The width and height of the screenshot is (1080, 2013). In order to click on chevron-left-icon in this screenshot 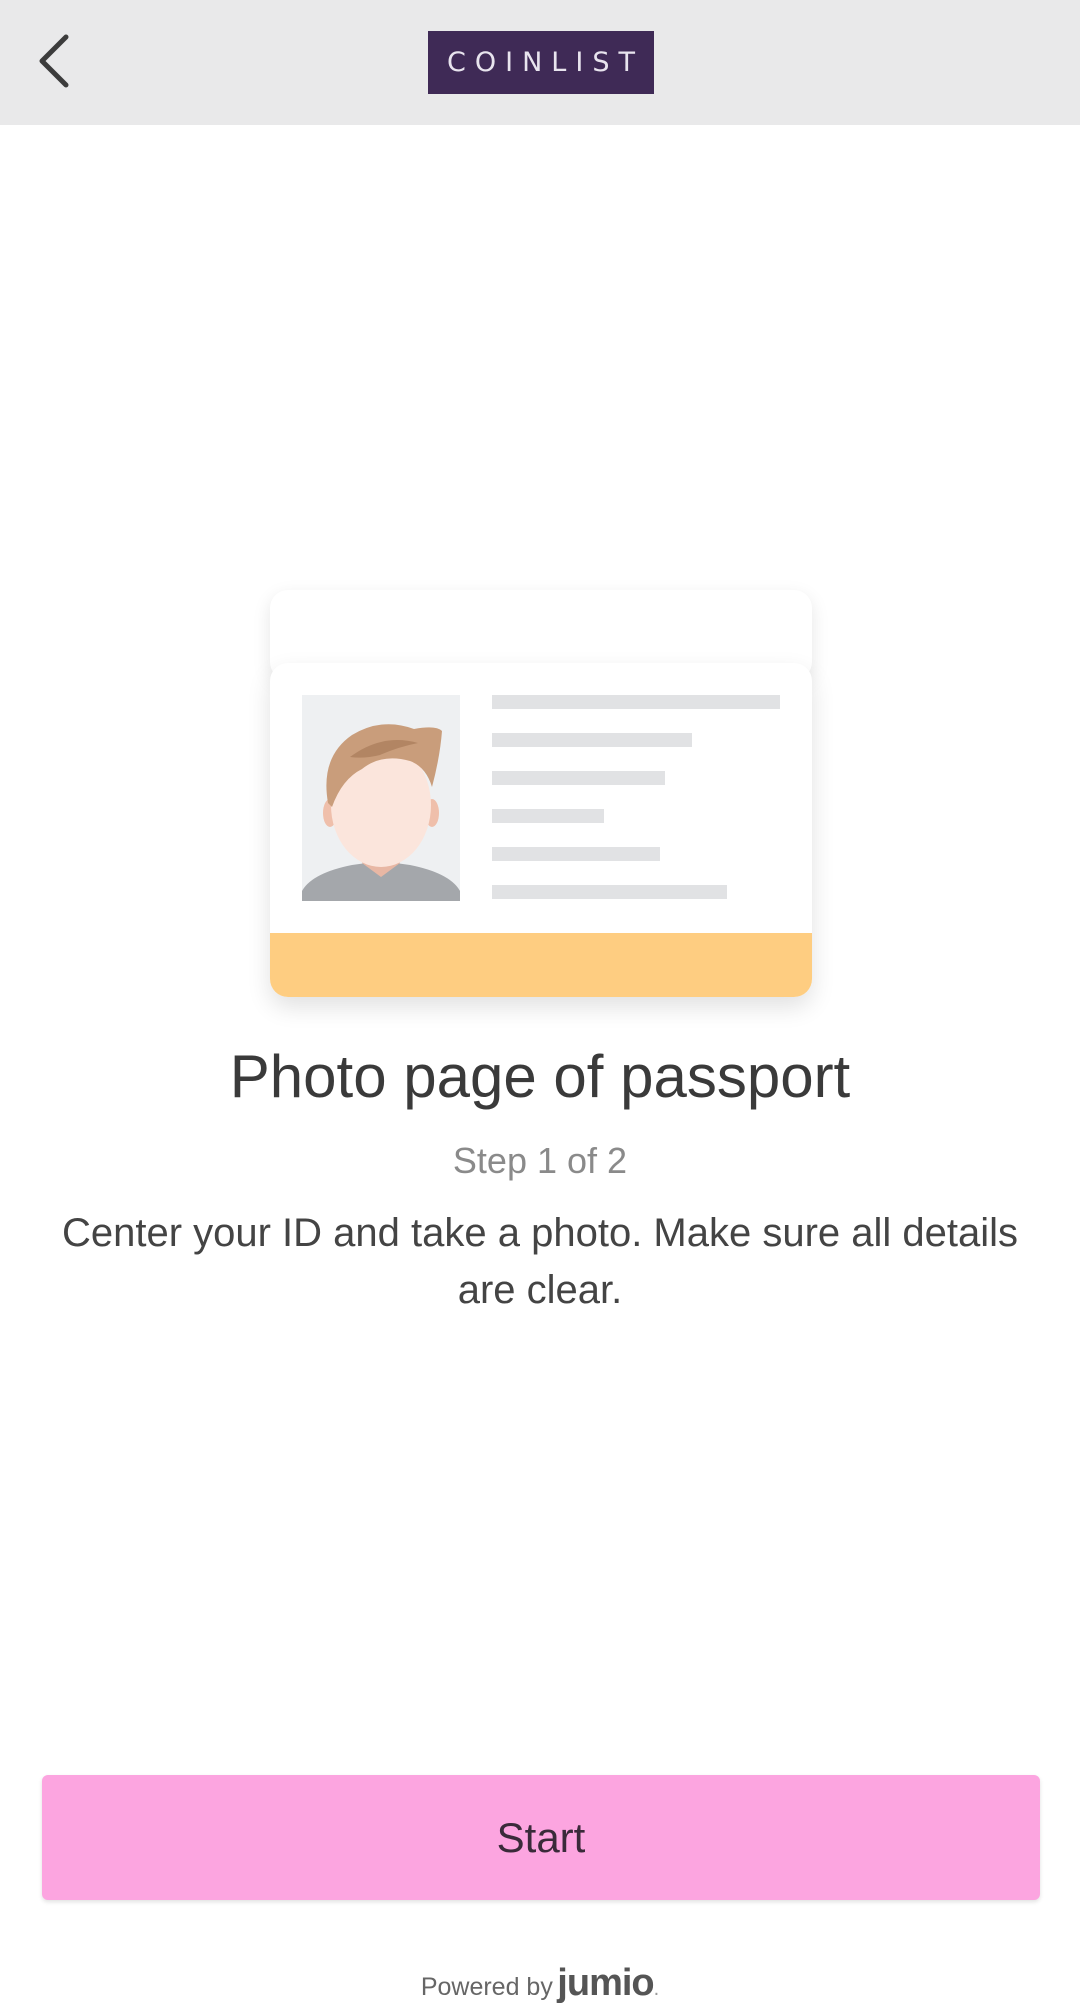, I will do `click(54, 61)`.